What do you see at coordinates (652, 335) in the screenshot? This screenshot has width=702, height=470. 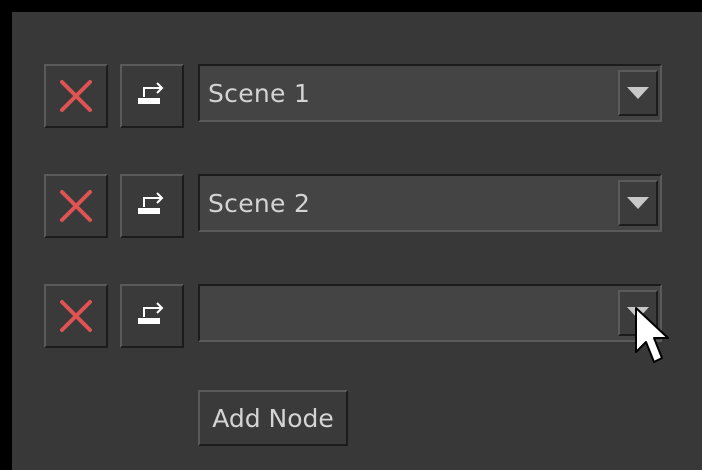 I see `pointer-cursor-icon` at bounding box center [652, 335].